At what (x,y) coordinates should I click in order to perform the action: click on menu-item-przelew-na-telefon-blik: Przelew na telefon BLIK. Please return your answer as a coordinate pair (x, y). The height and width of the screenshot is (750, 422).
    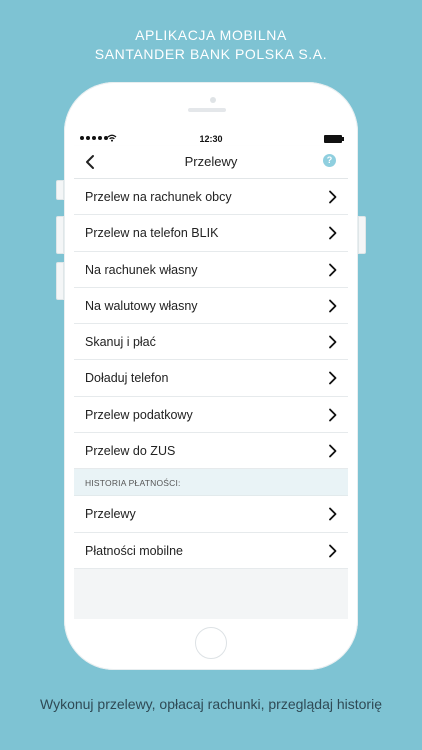
    Looking at the image, I should click on (211, 233).